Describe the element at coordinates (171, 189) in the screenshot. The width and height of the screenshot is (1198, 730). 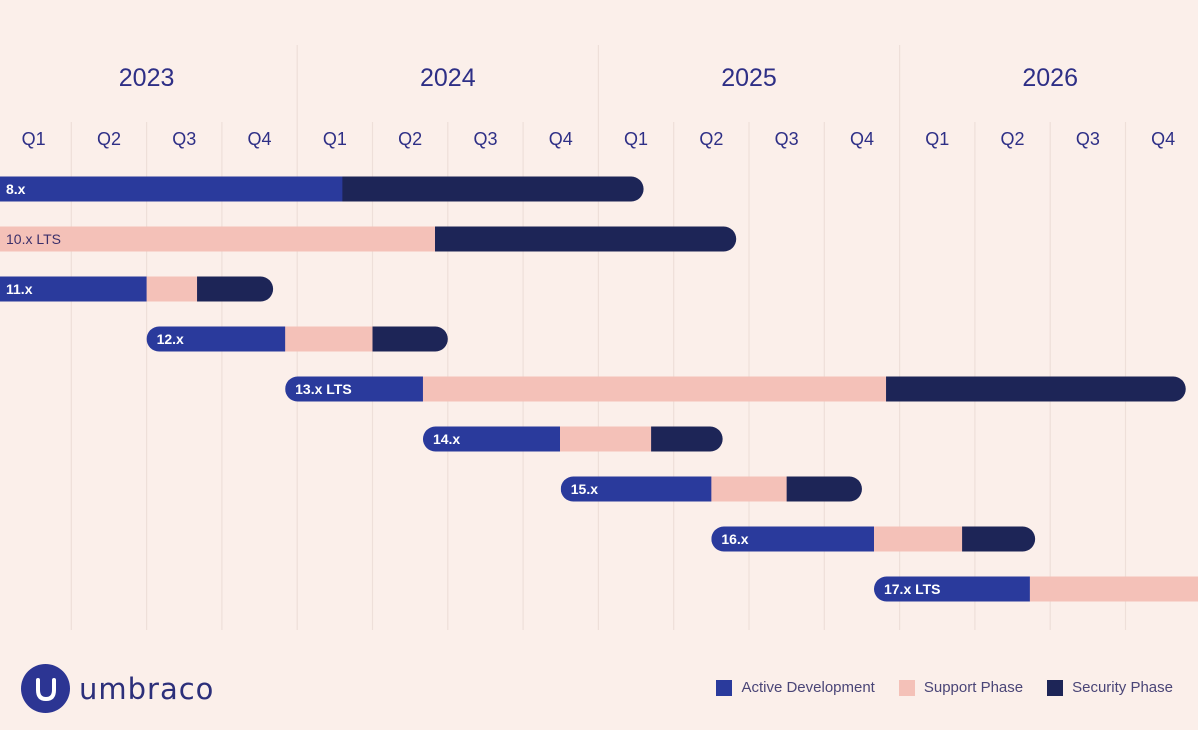
I see `bar-segment-active` at that location.